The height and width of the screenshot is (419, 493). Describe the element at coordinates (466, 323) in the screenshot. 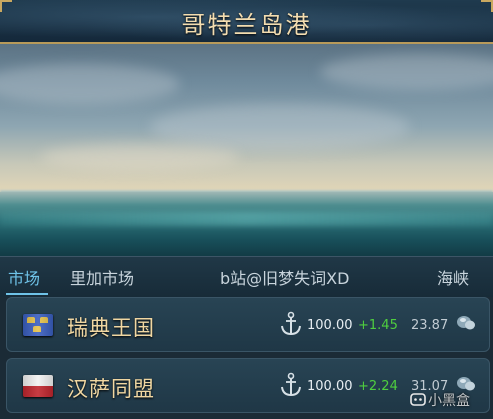

I see `goods-icon` at that location.